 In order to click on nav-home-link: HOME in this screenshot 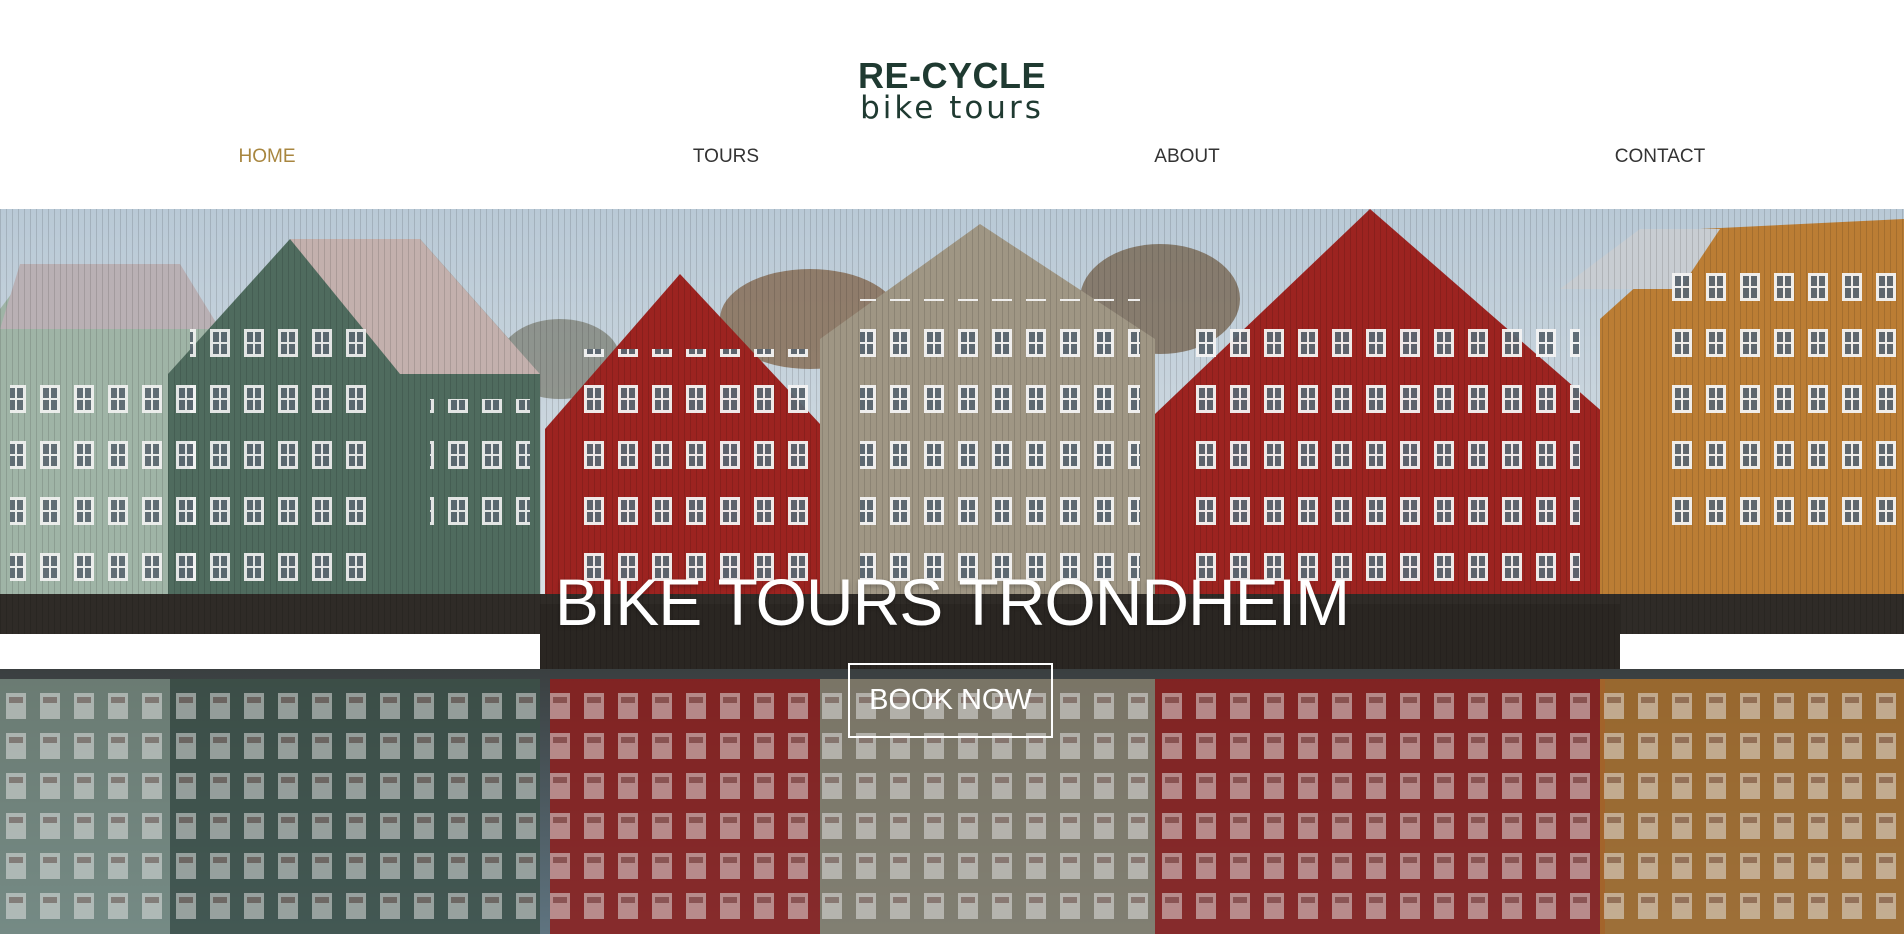, I will do `click(267, 157)`.